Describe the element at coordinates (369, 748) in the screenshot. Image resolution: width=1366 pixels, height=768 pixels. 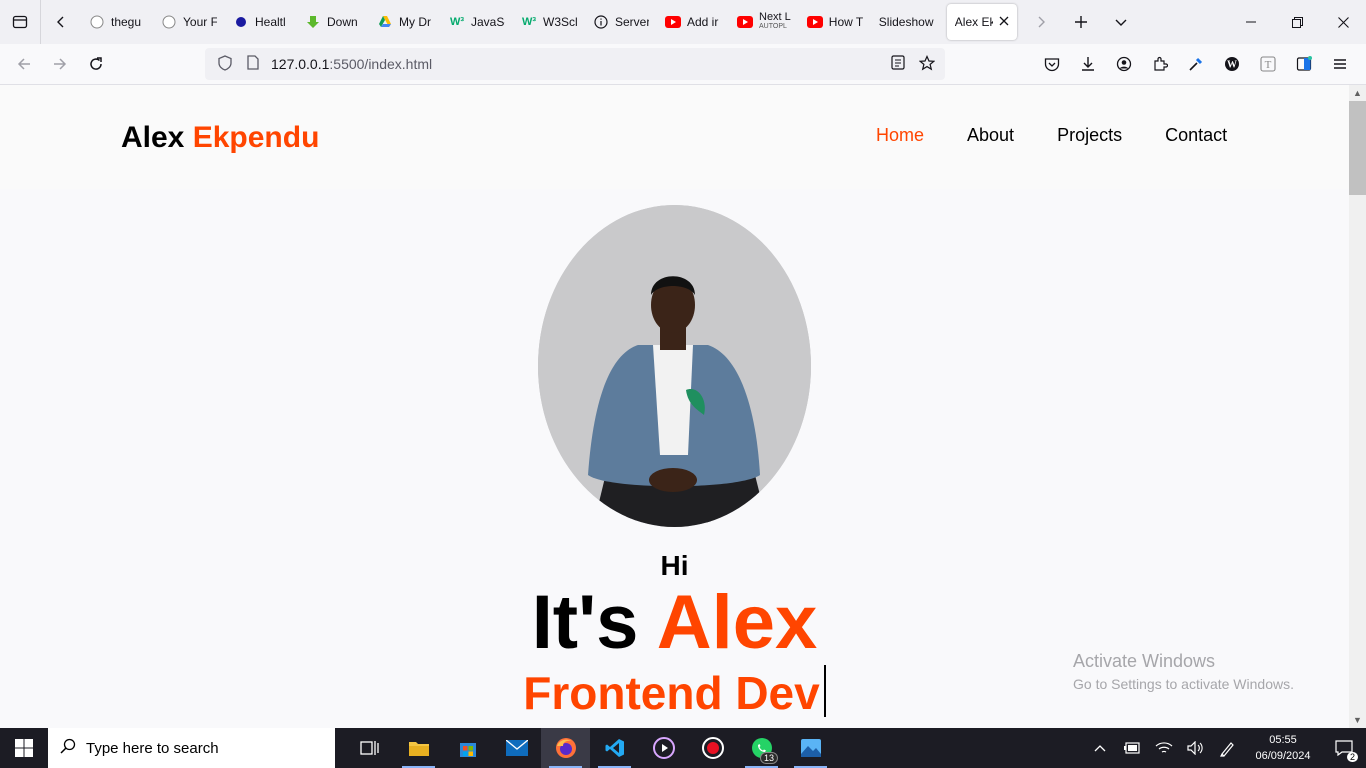
I see `task-view-icon` at that location.